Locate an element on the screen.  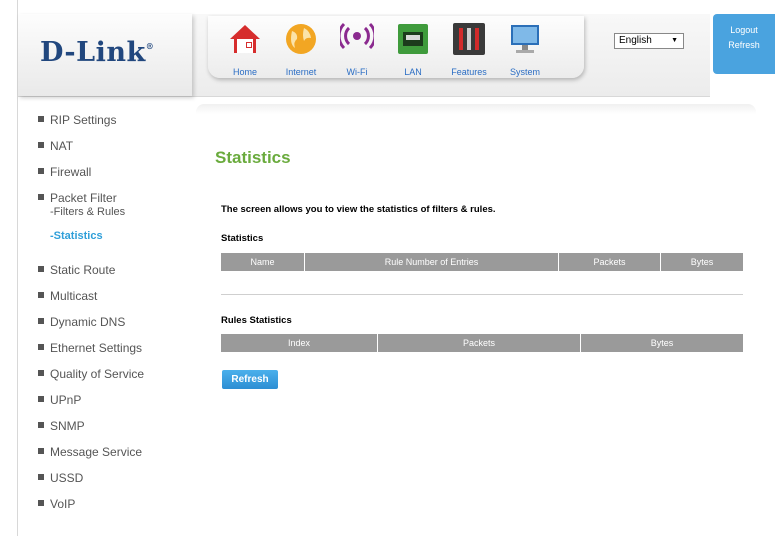
sidebar-item-firewall: Firewall is located at coordinates (118, 177).